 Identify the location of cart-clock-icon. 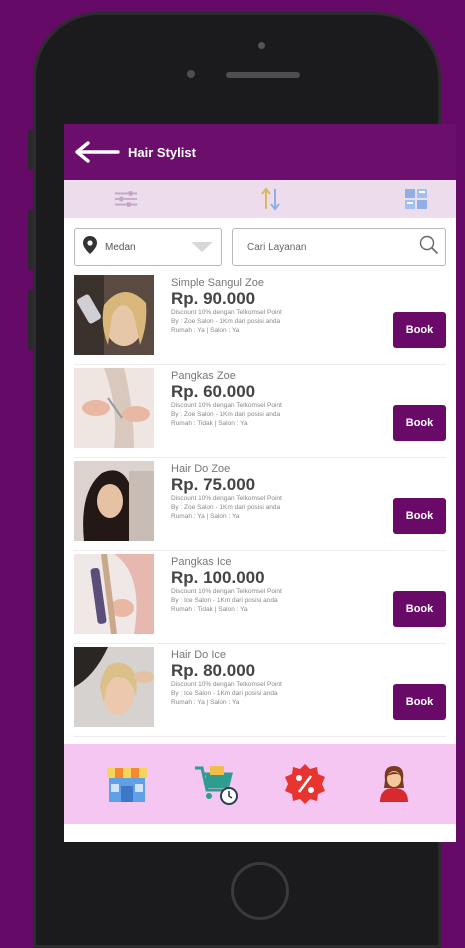
(216, 784).